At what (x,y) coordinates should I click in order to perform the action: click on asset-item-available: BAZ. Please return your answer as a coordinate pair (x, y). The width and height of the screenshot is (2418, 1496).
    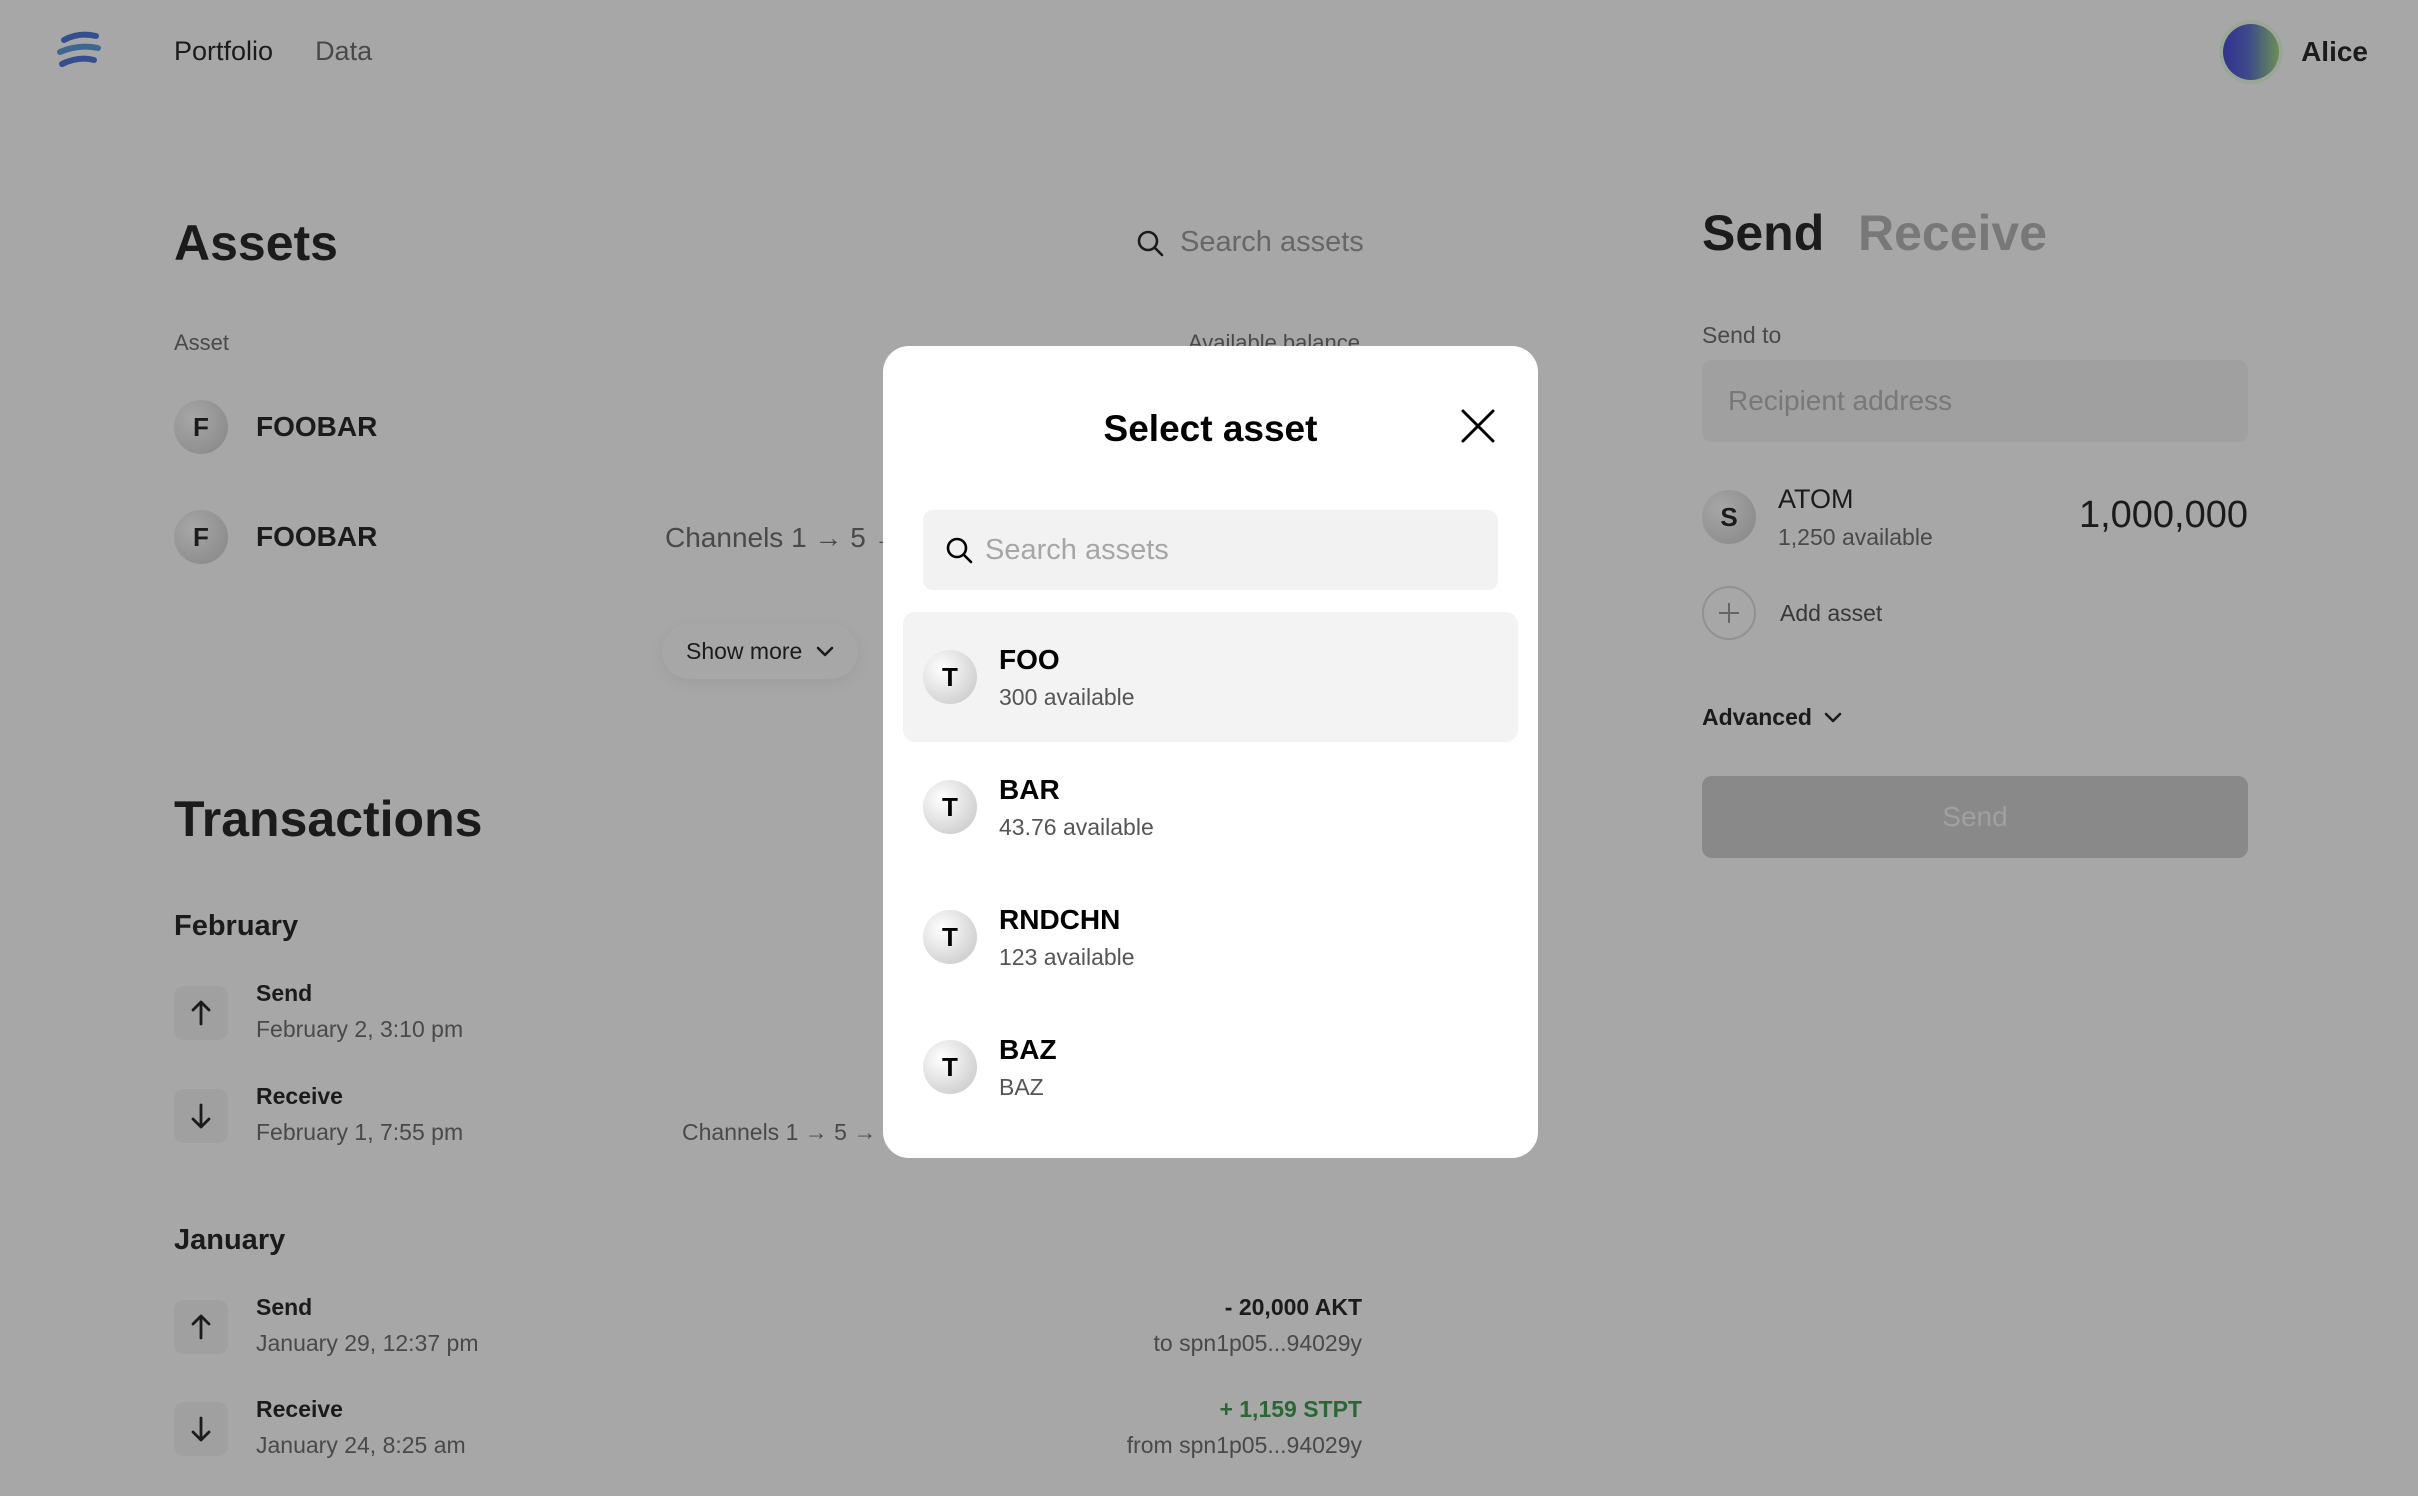
    Looking at the image, I should click on (1021, 1087).